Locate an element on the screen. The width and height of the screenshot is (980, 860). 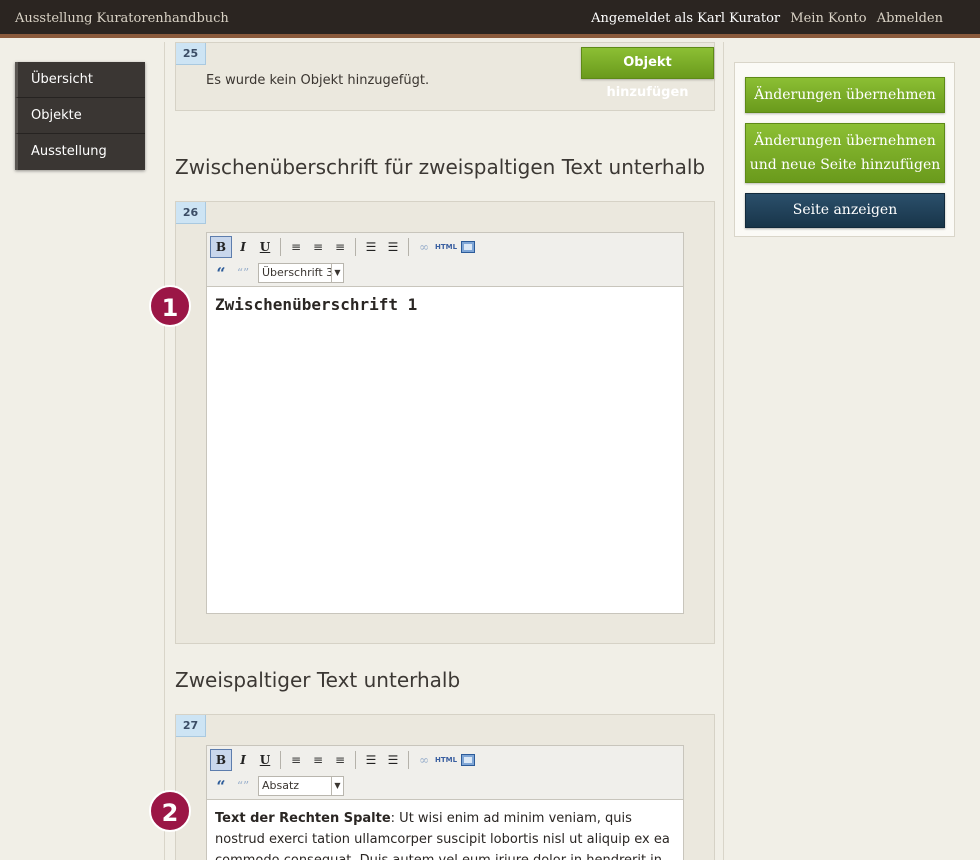
editor-heading-text: Zwischenüberschrift 1 is located at coordinates (316, 304).